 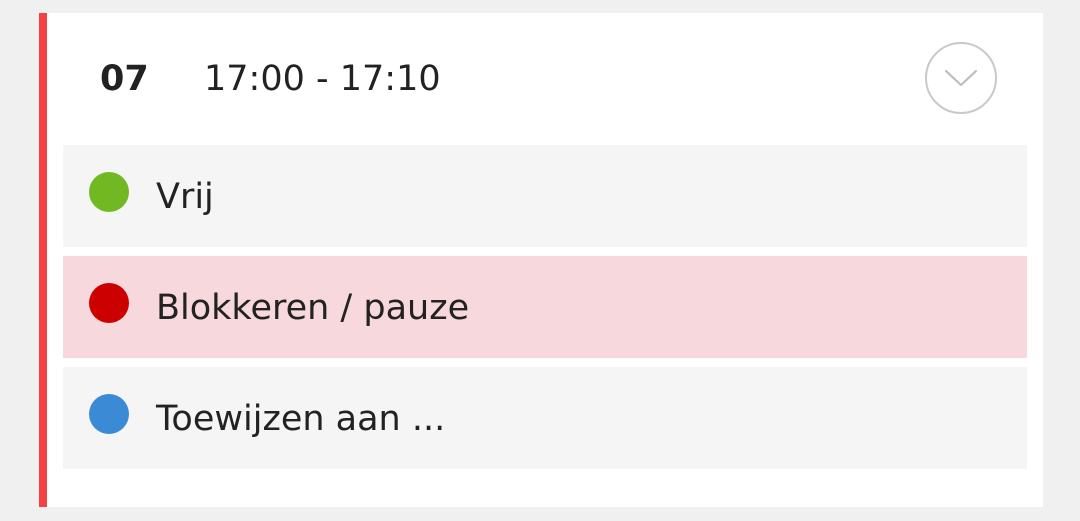 I want to click on chevron-down-icon, so click(x=961, y=78).